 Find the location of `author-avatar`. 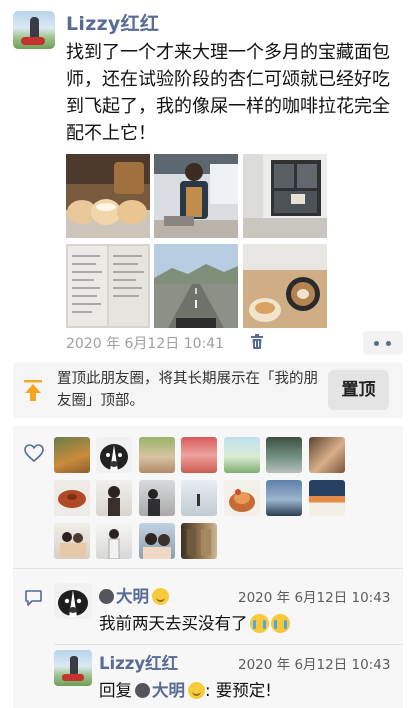

author-avatar is located at coordinates (34, 30).